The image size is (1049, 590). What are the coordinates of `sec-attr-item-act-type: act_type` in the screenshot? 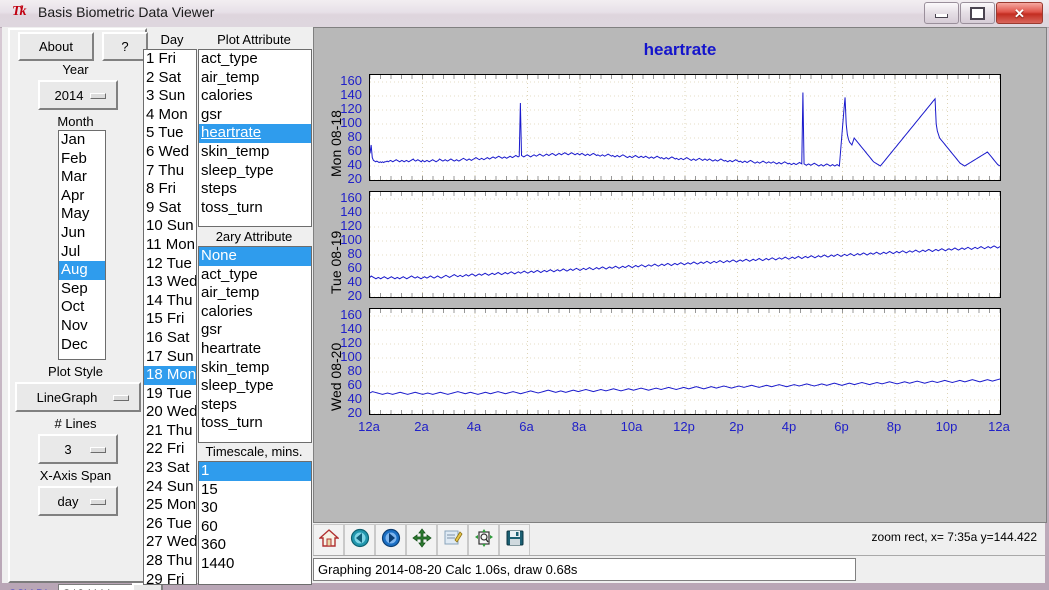 It's located at (255, 275).